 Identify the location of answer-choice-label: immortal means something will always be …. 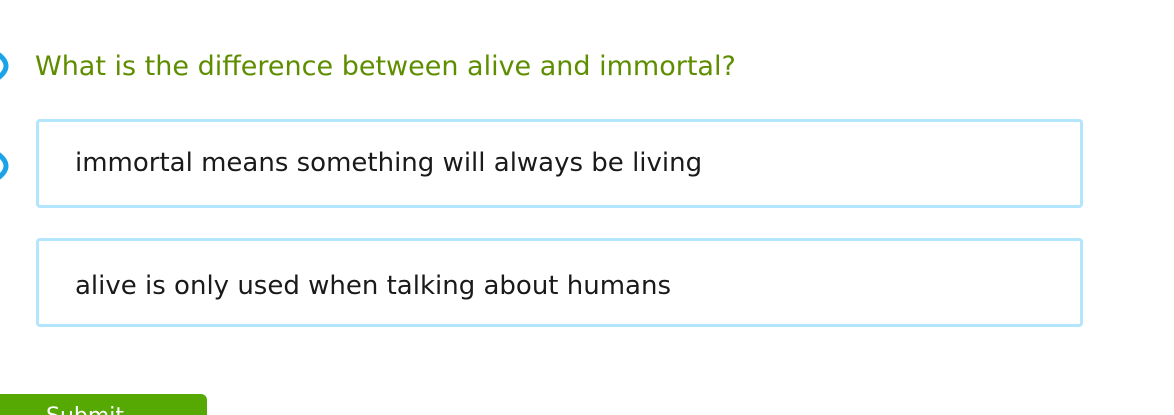
(389, 163).